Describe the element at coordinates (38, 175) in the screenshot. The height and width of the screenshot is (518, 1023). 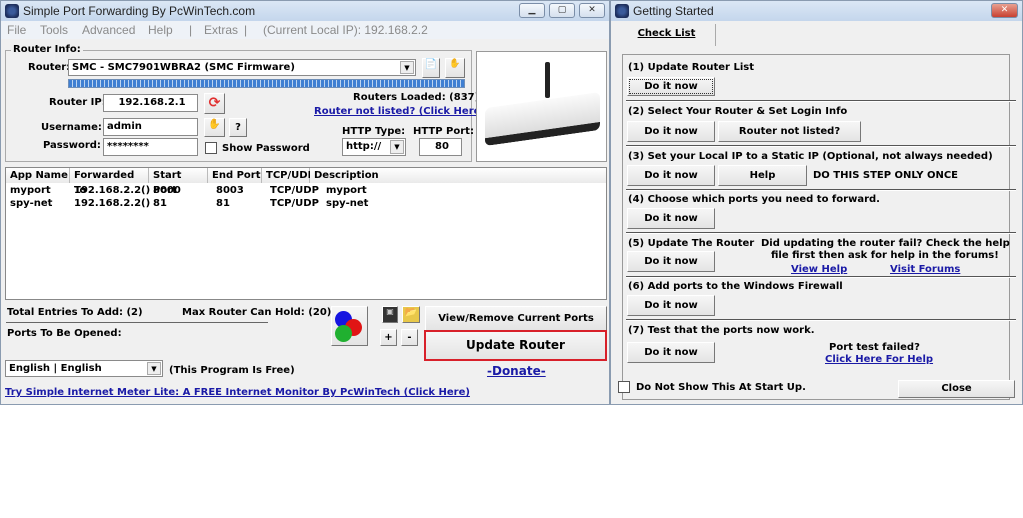
I see `column-header: App Name` at that location.